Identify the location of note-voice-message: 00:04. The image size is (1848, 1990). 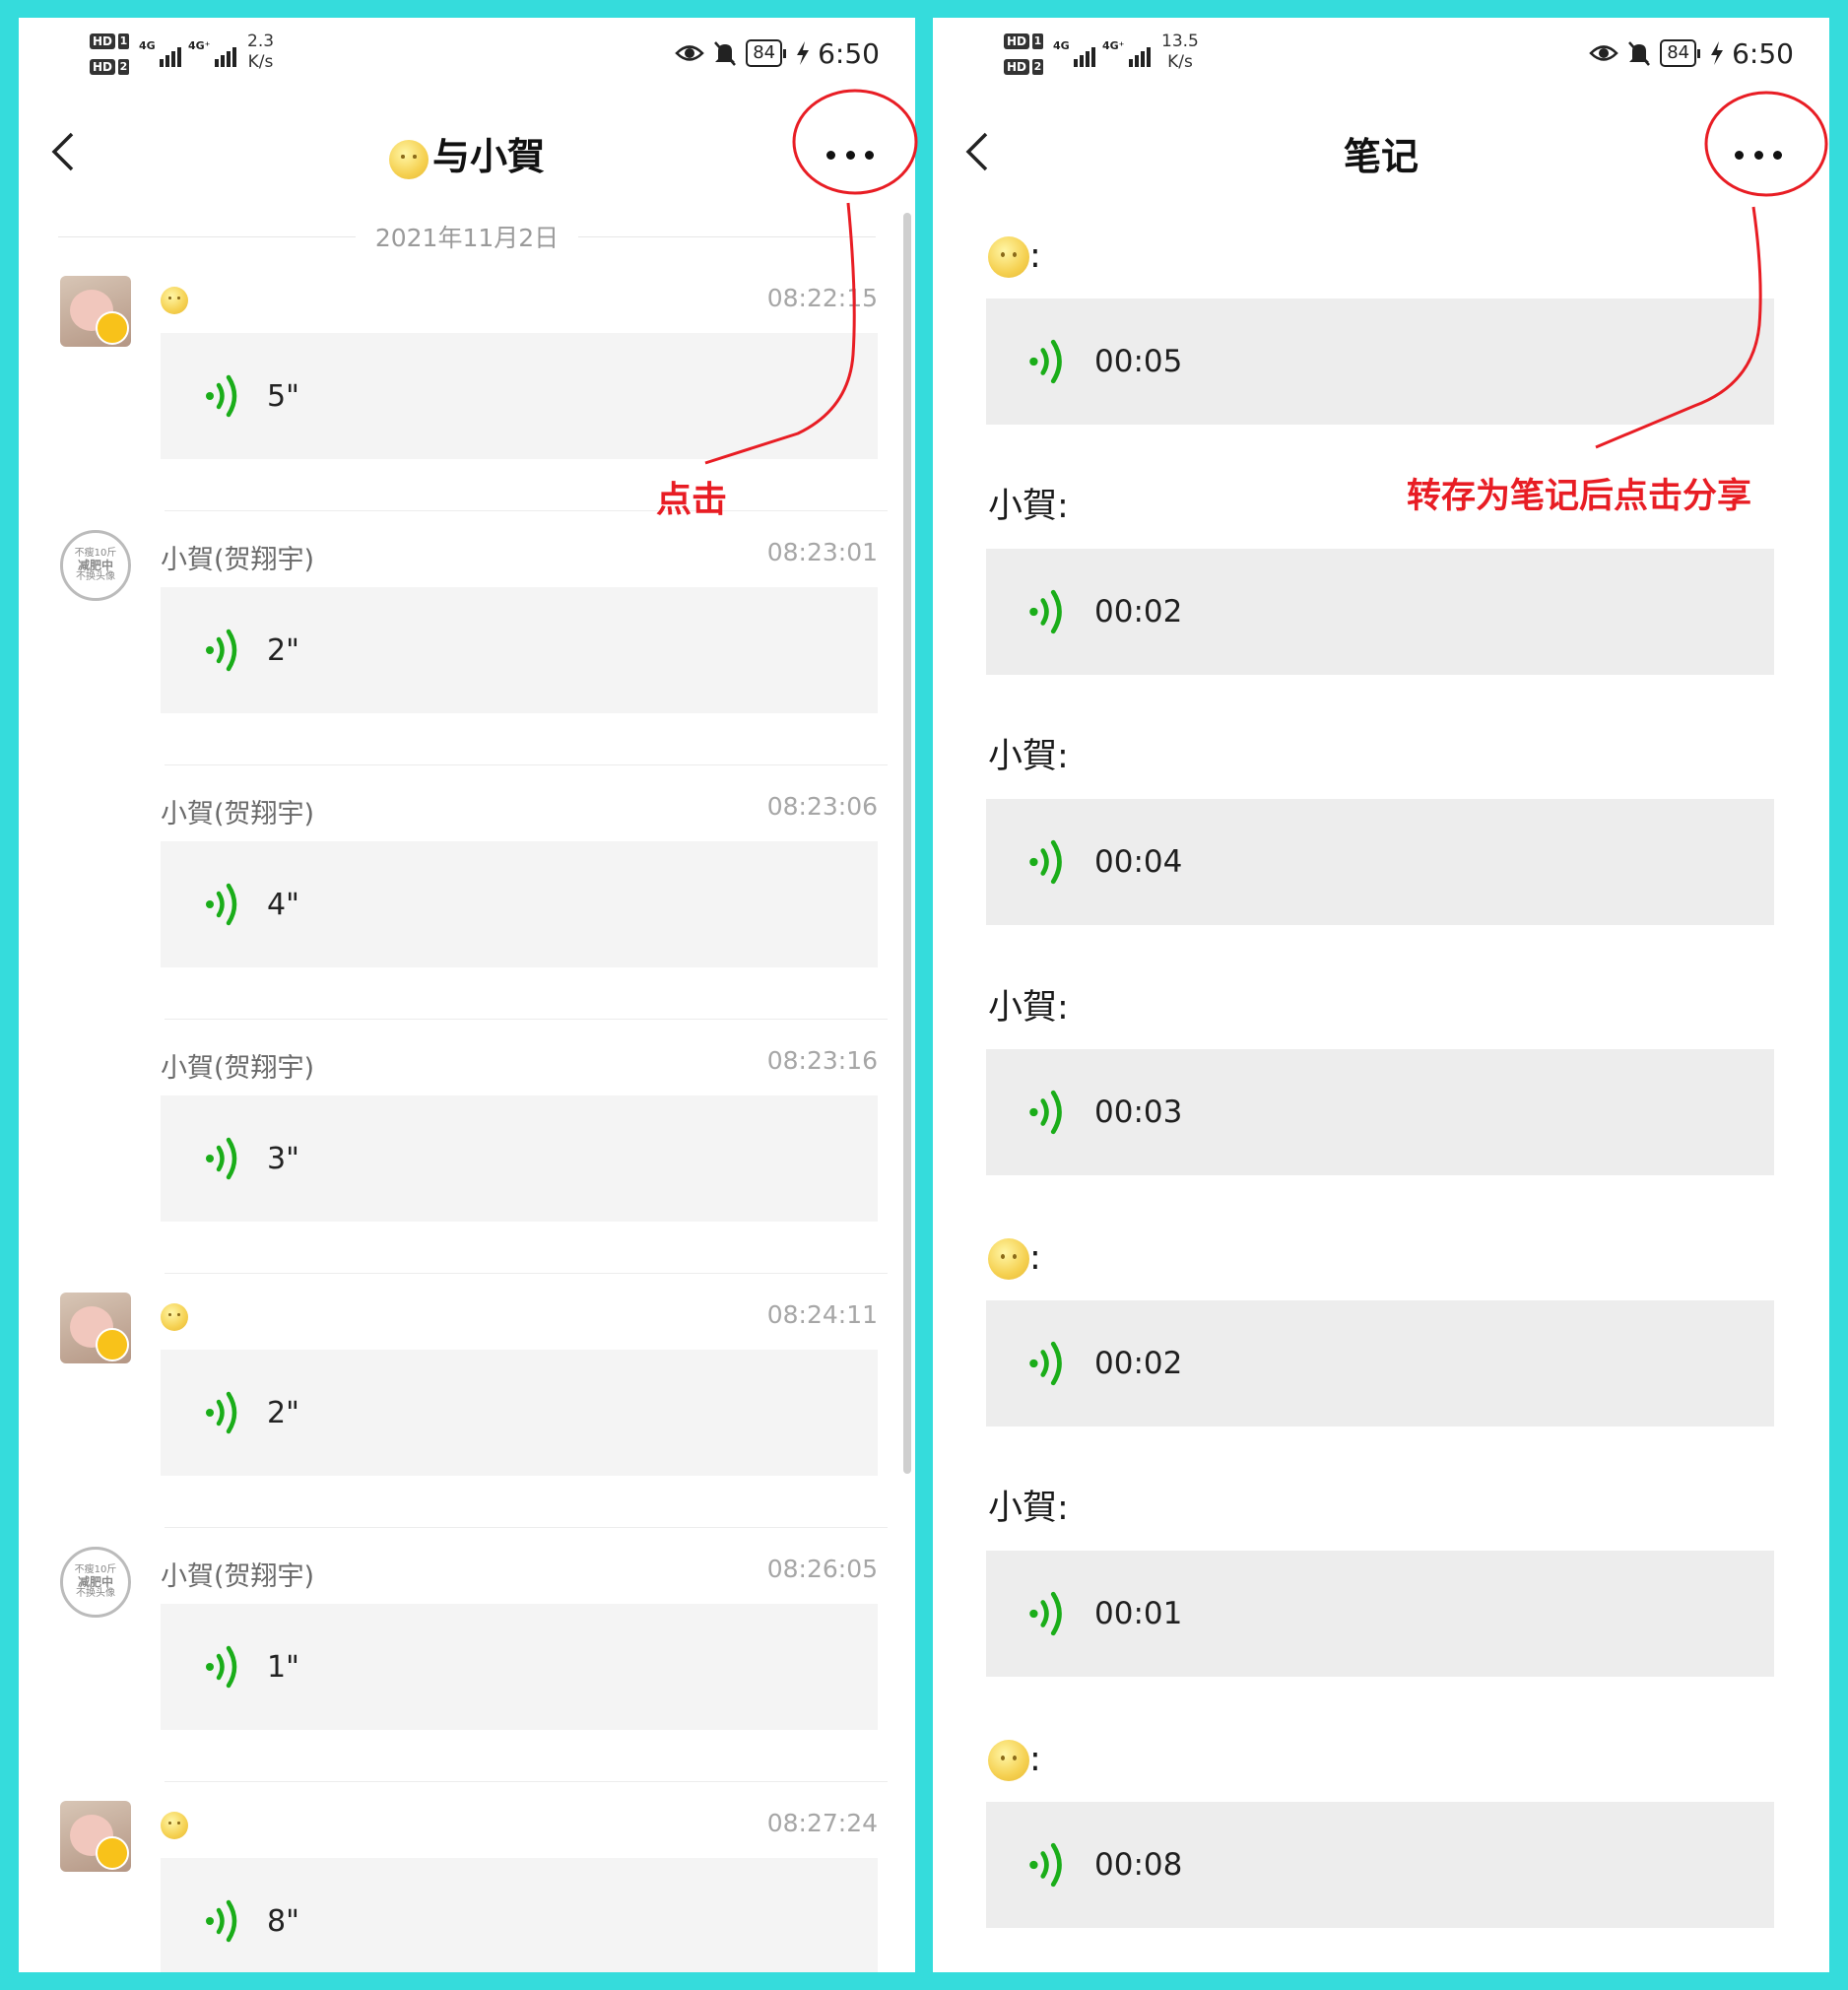
(1380, 862).